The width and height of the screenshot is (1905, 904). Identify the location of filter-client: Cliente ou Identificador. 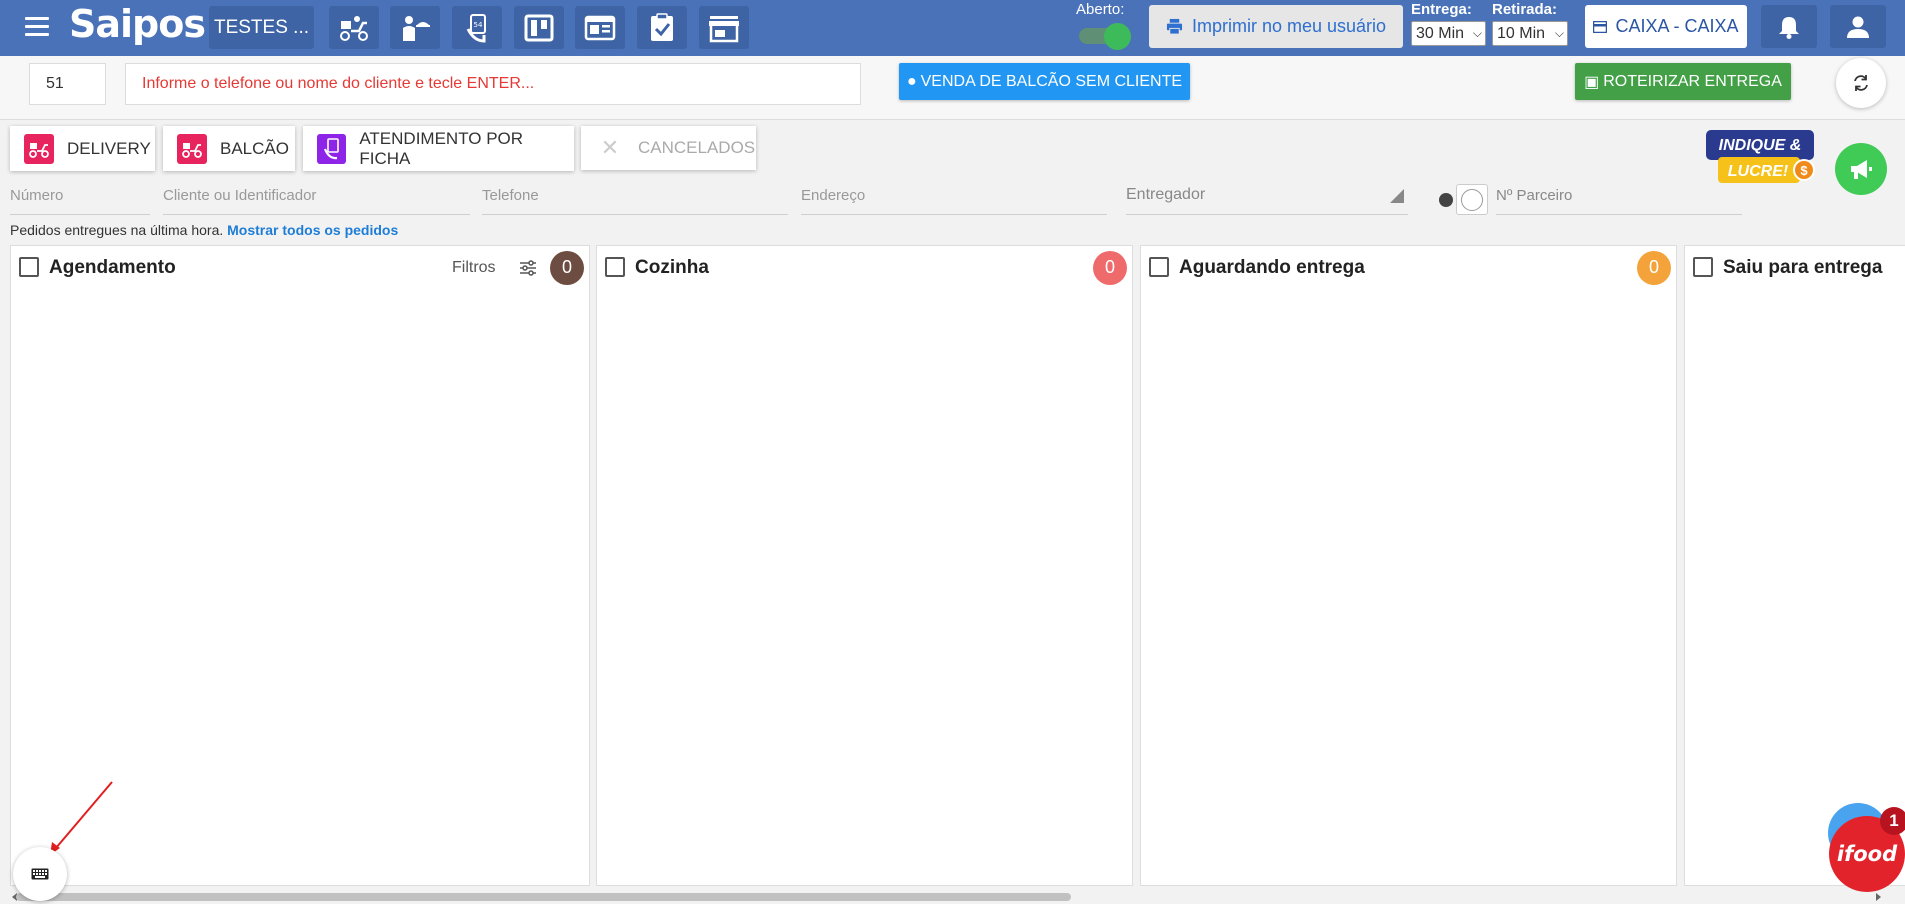
(316, 196).